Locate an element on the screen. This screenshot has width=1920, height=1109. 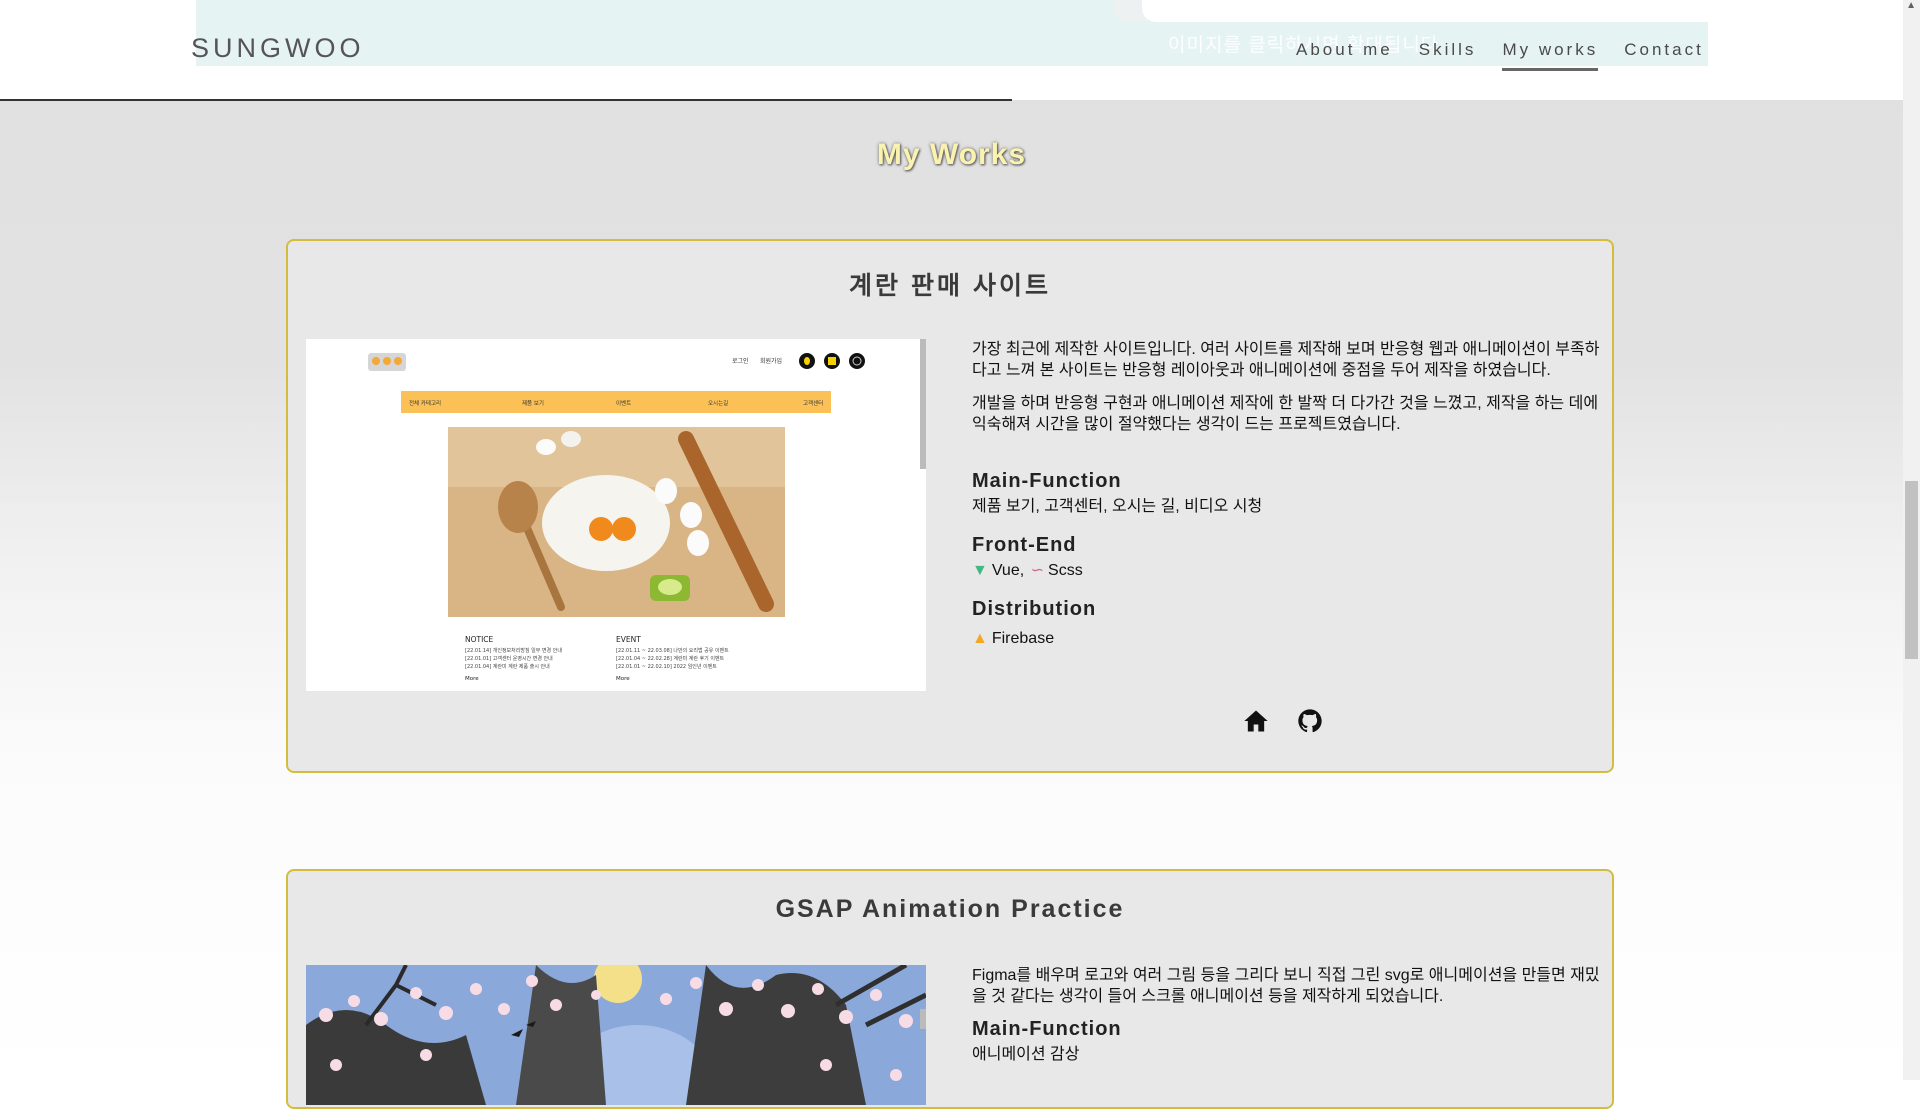
page-scrollbar: ▲ is located at coordinates (1911, 540).